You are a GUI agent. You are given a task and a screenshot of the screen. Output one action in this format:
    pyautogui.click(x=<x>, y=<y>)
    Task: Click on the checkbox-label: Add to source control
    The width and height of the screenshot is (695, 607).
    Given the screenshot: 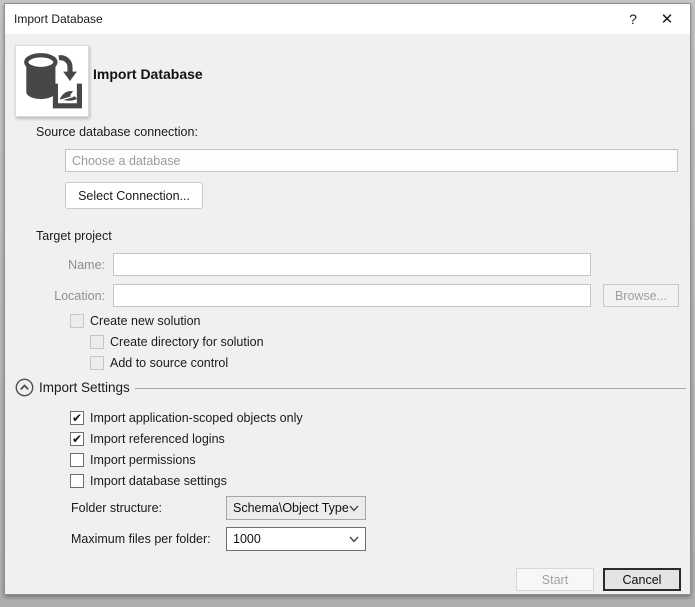 What is the action you would take?
    pyautogui.click(x=169, y=363)
    